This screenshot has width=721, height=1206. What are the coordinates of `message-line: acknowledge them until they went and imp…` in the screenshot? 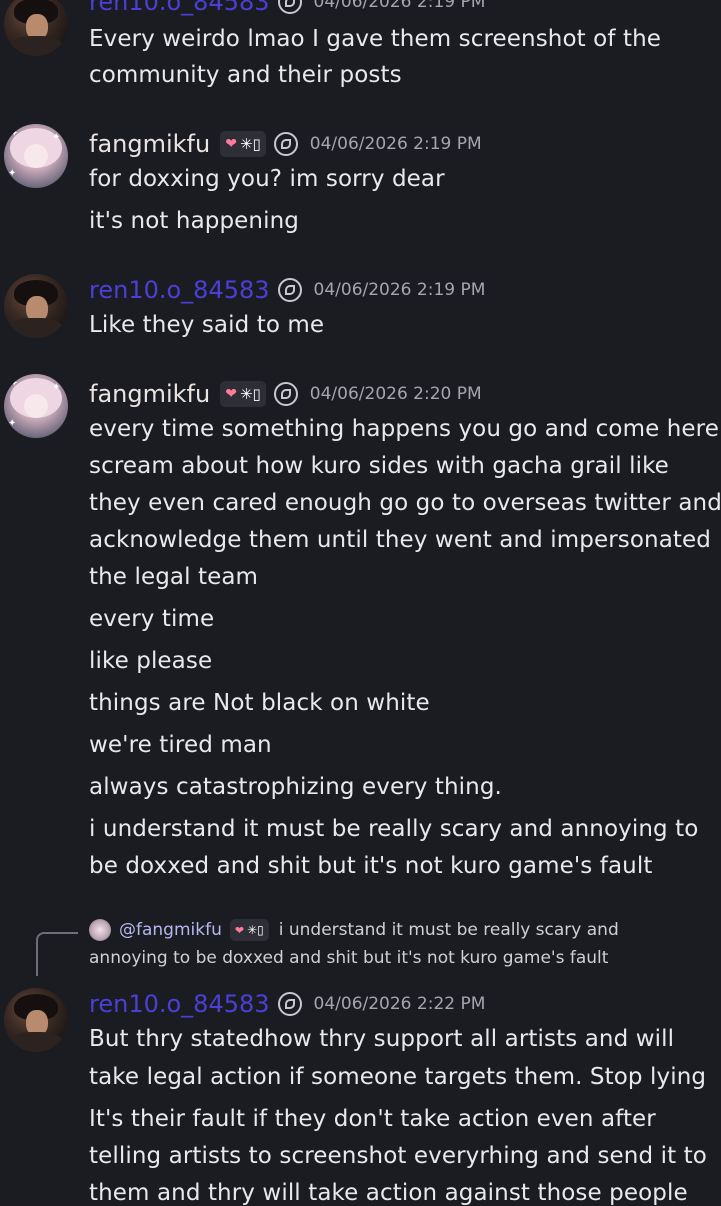 It's located at (400, 540).